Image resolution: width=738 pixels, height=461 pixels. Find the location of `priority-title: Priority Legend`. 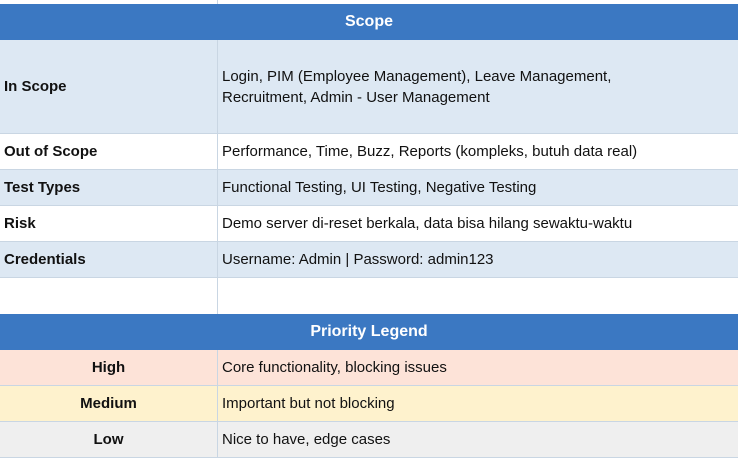

priority-title: Priority Legend is located at coordinates (369, 331).